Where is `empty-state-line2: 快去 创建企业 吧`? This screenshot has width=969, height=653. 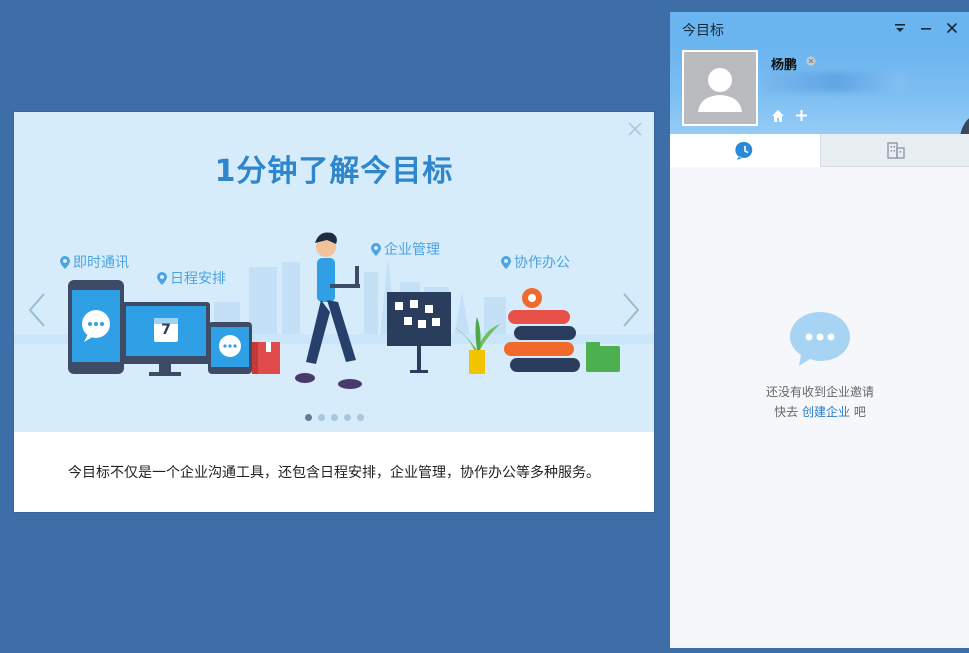
empty-state-line2: 快去 创建企业 吧 is located at coordinates (819, 412).